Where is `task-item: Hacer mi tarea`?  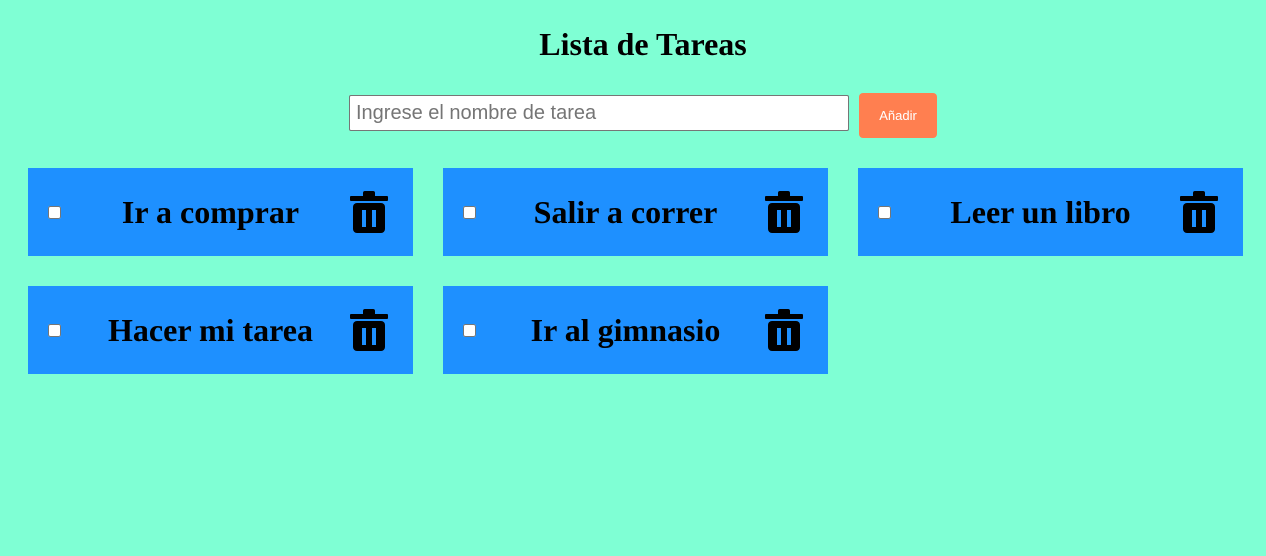
task-item: Hacer mi tarea is located at coordinates (220, 330).